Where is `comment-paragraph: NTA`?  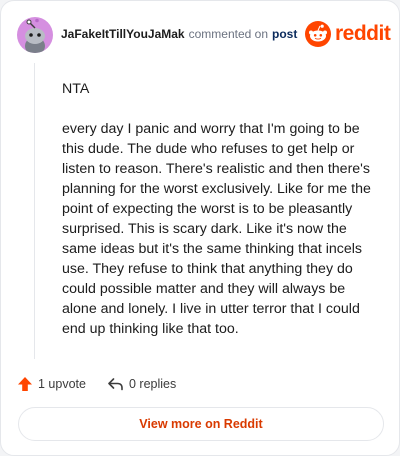
comment-paragraph: NTA is located at coordinates (76, 89).